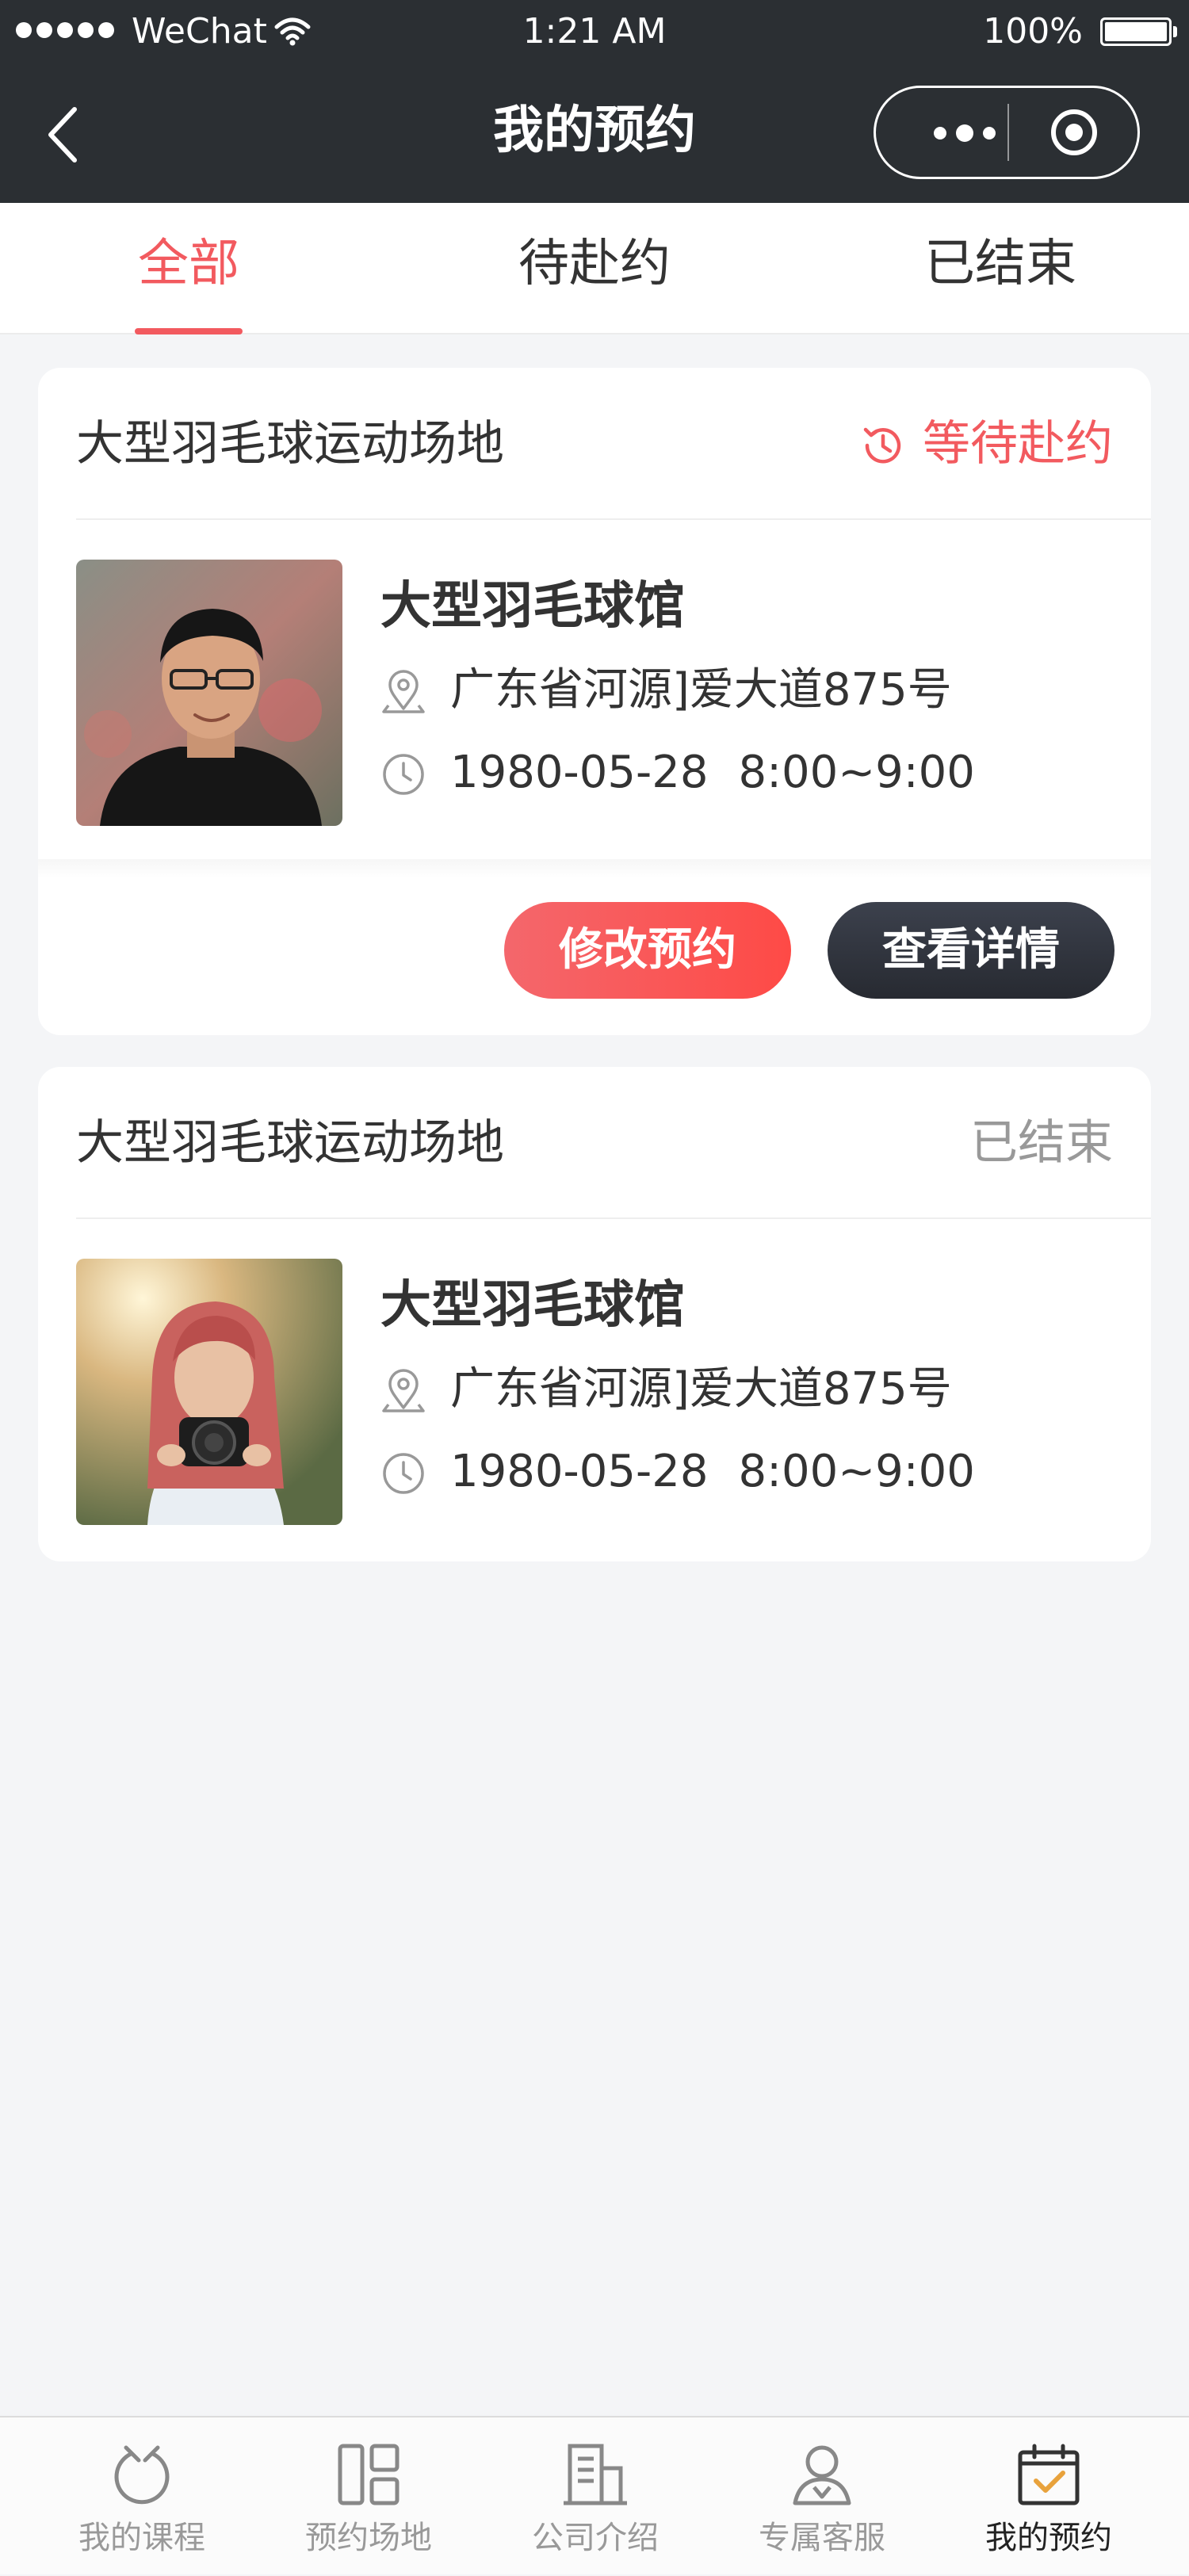 The height and width of the screenshot is (2576, 1189). Describe the element at coordinates (647, 951) in the screenshot. I see `modify-booking-button: 修改预约` at that location.